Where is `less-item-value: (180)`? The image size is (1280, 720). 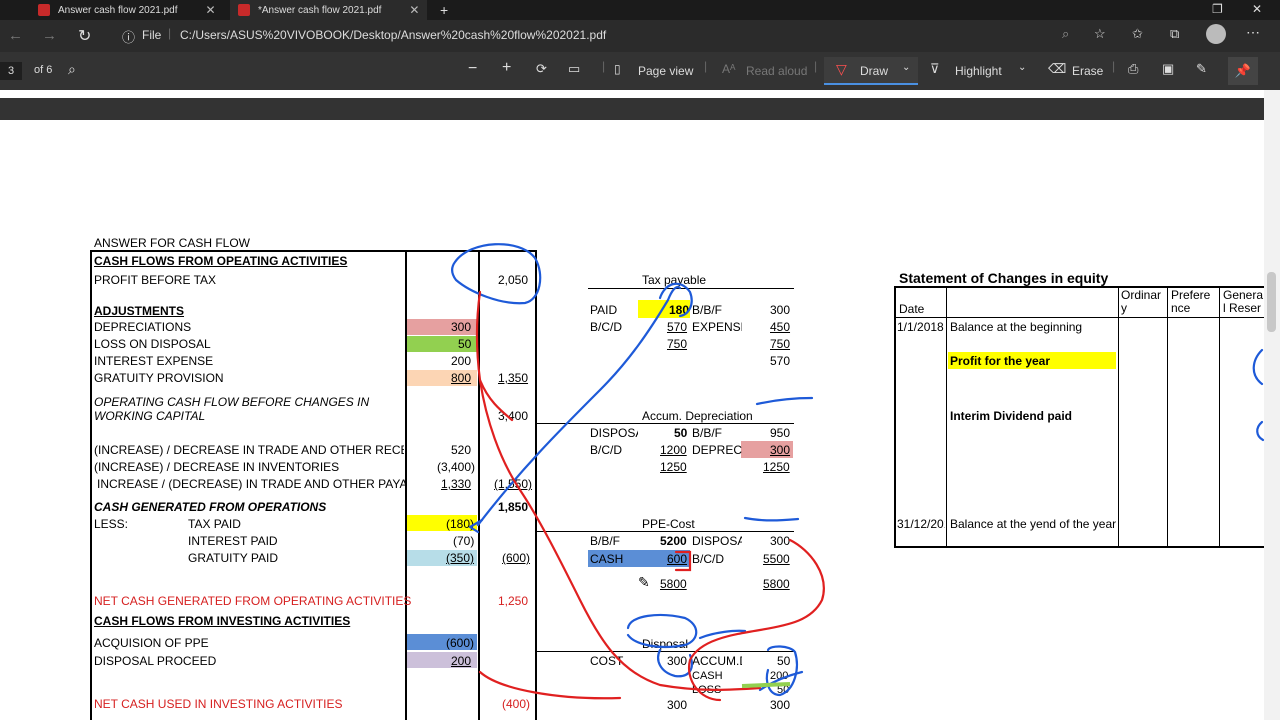 less-item-value: (180) is located at coordinates (460, 524).